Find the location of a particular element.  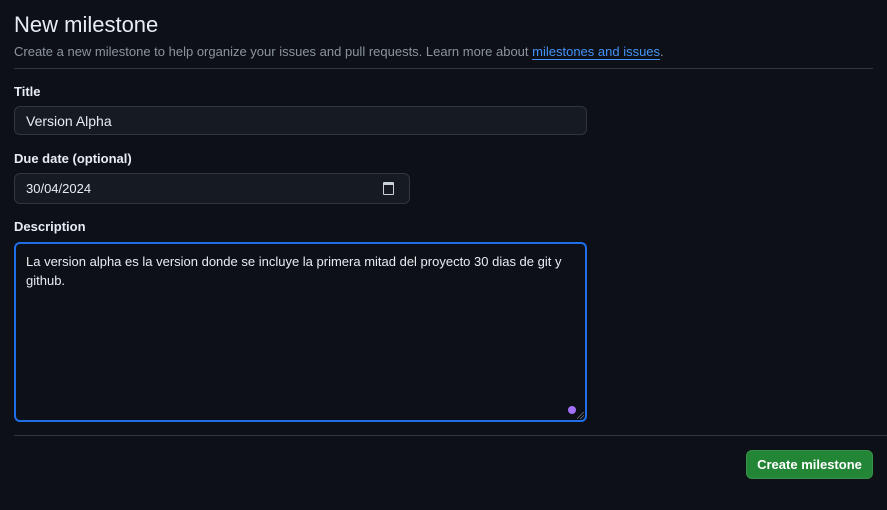

due-date-value: 30/04/2024 is located at coordinates (59, 188).